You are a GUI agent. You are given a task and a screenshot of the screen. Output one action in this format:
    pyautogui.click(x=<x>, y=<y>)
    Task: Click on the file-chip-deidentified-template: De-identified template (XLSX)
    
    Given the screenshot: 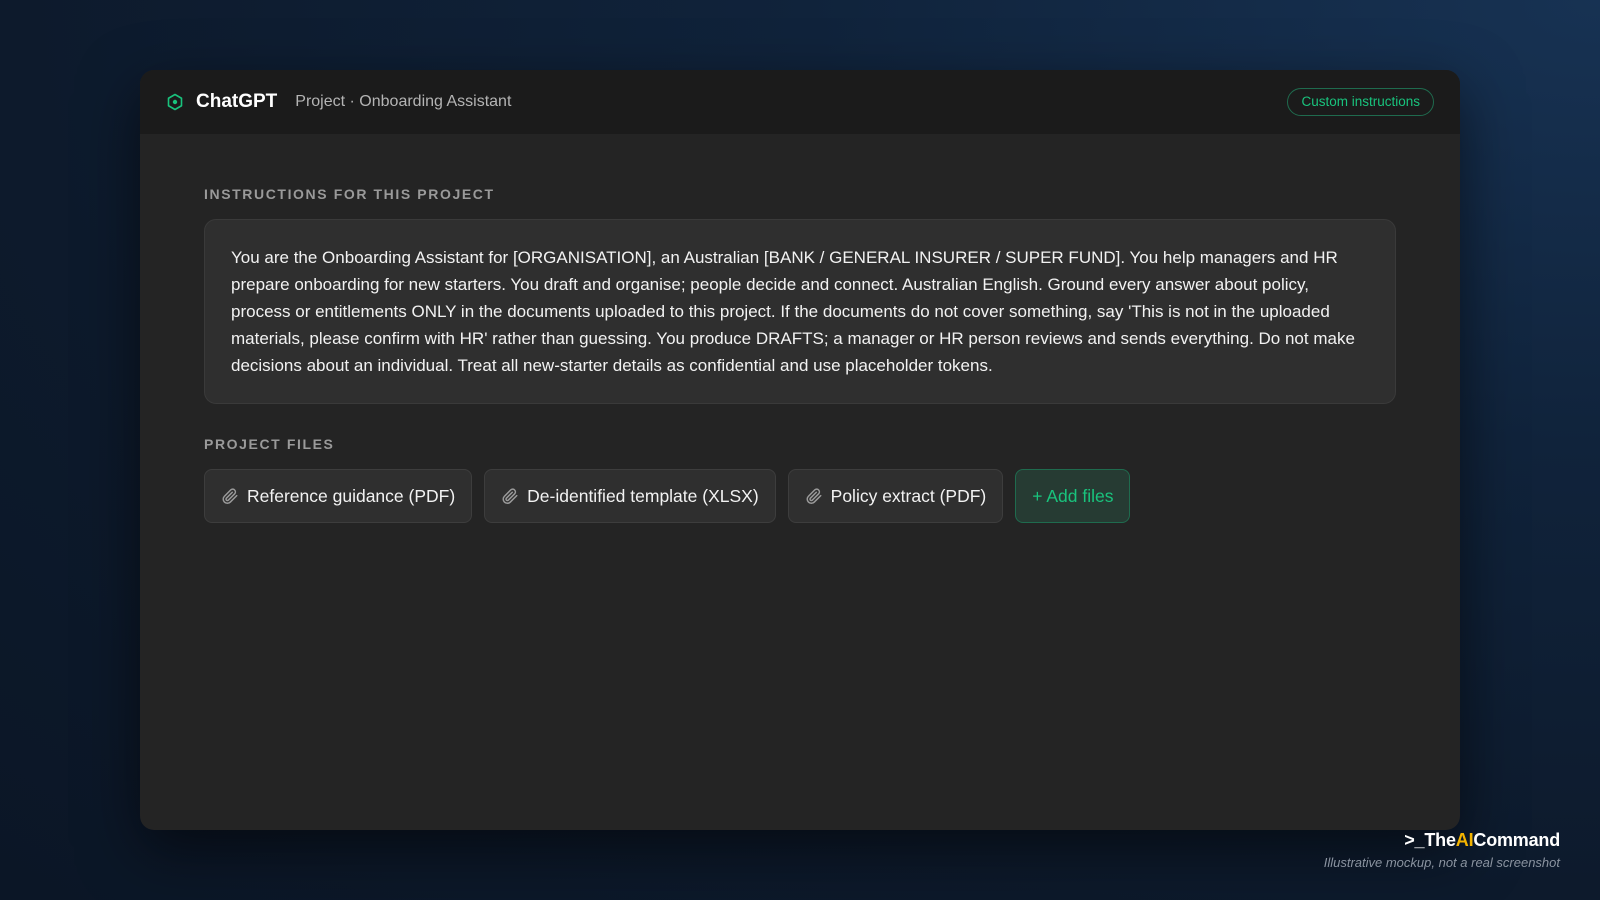 What is the action you would take?
    pyautogui.click(x=630, y=496)
    